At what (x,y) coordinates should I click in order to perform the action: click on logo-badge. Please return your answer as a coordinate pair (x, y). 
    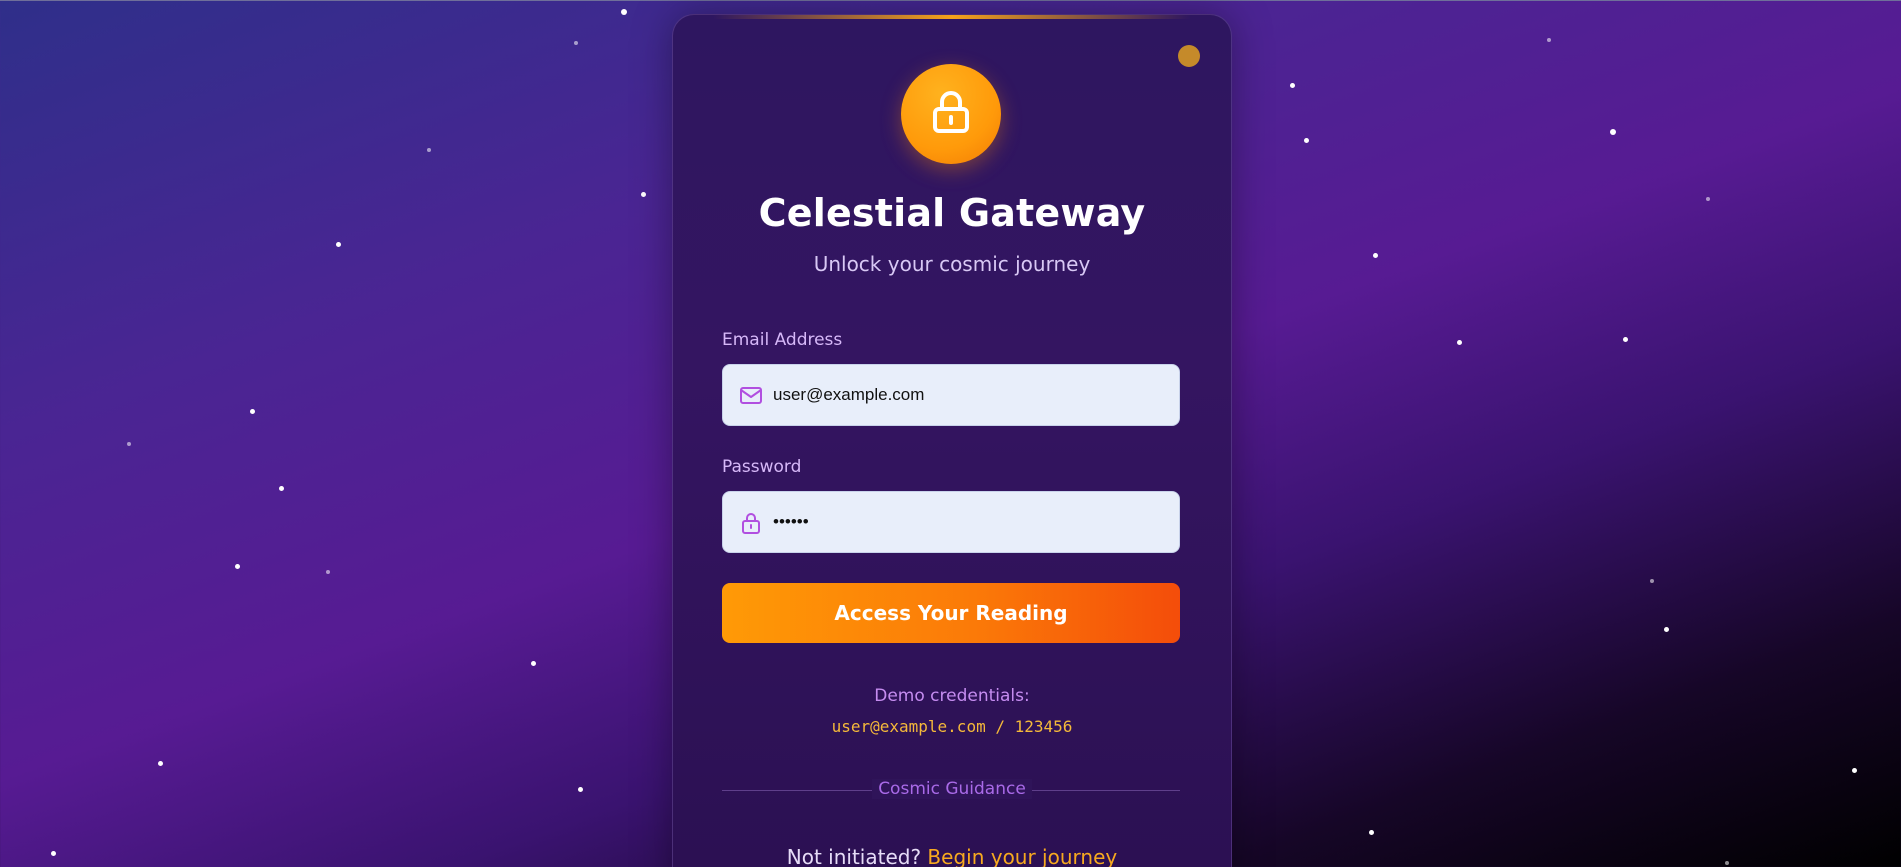
    Looking at the image, I should click on (951, 114).